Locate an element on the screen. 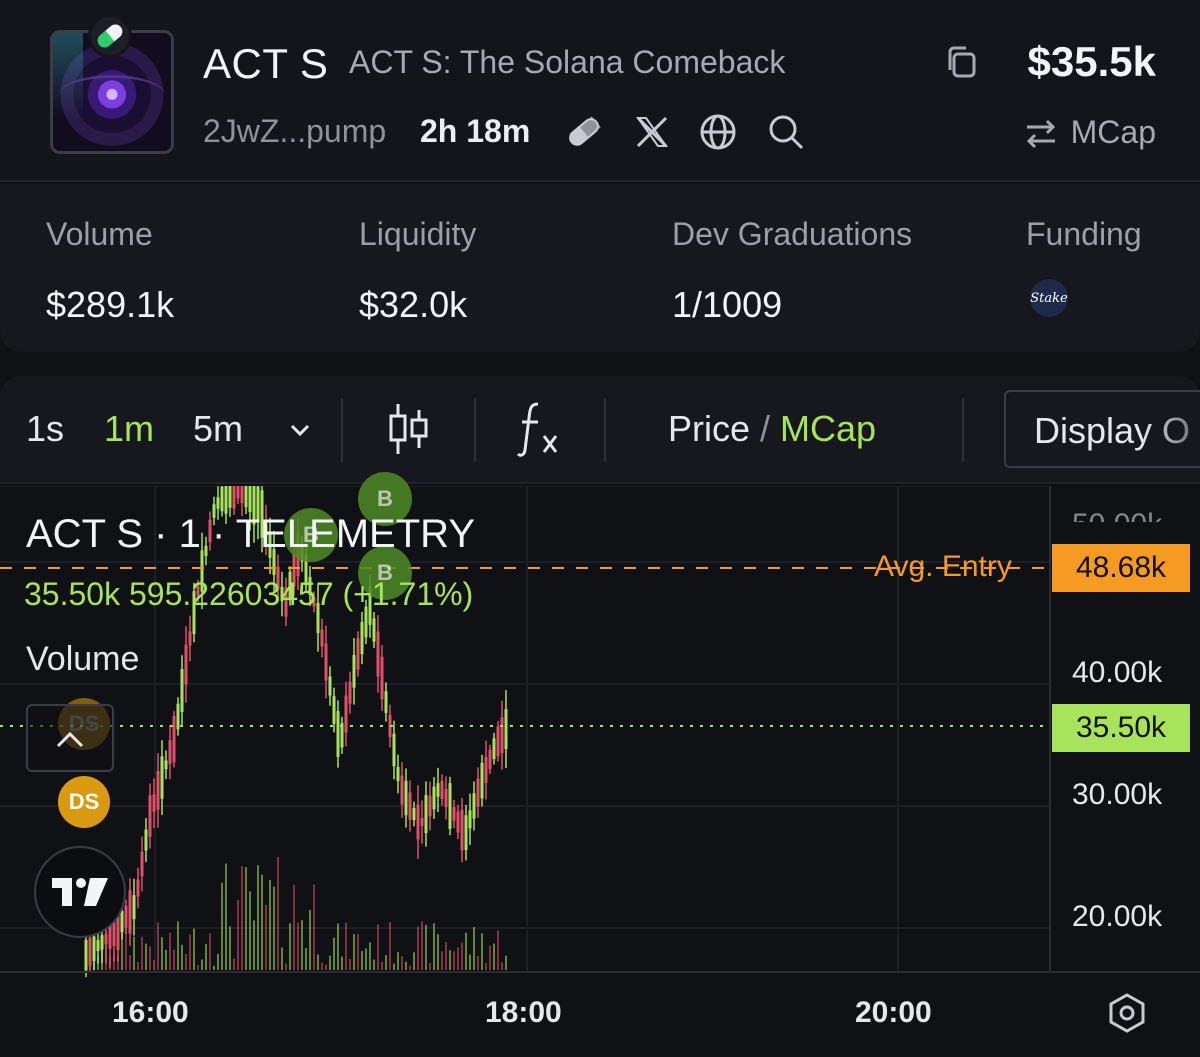 The image size is (1200, 1057). timeframe-1m: 1m is located at coordinates (129, 429).